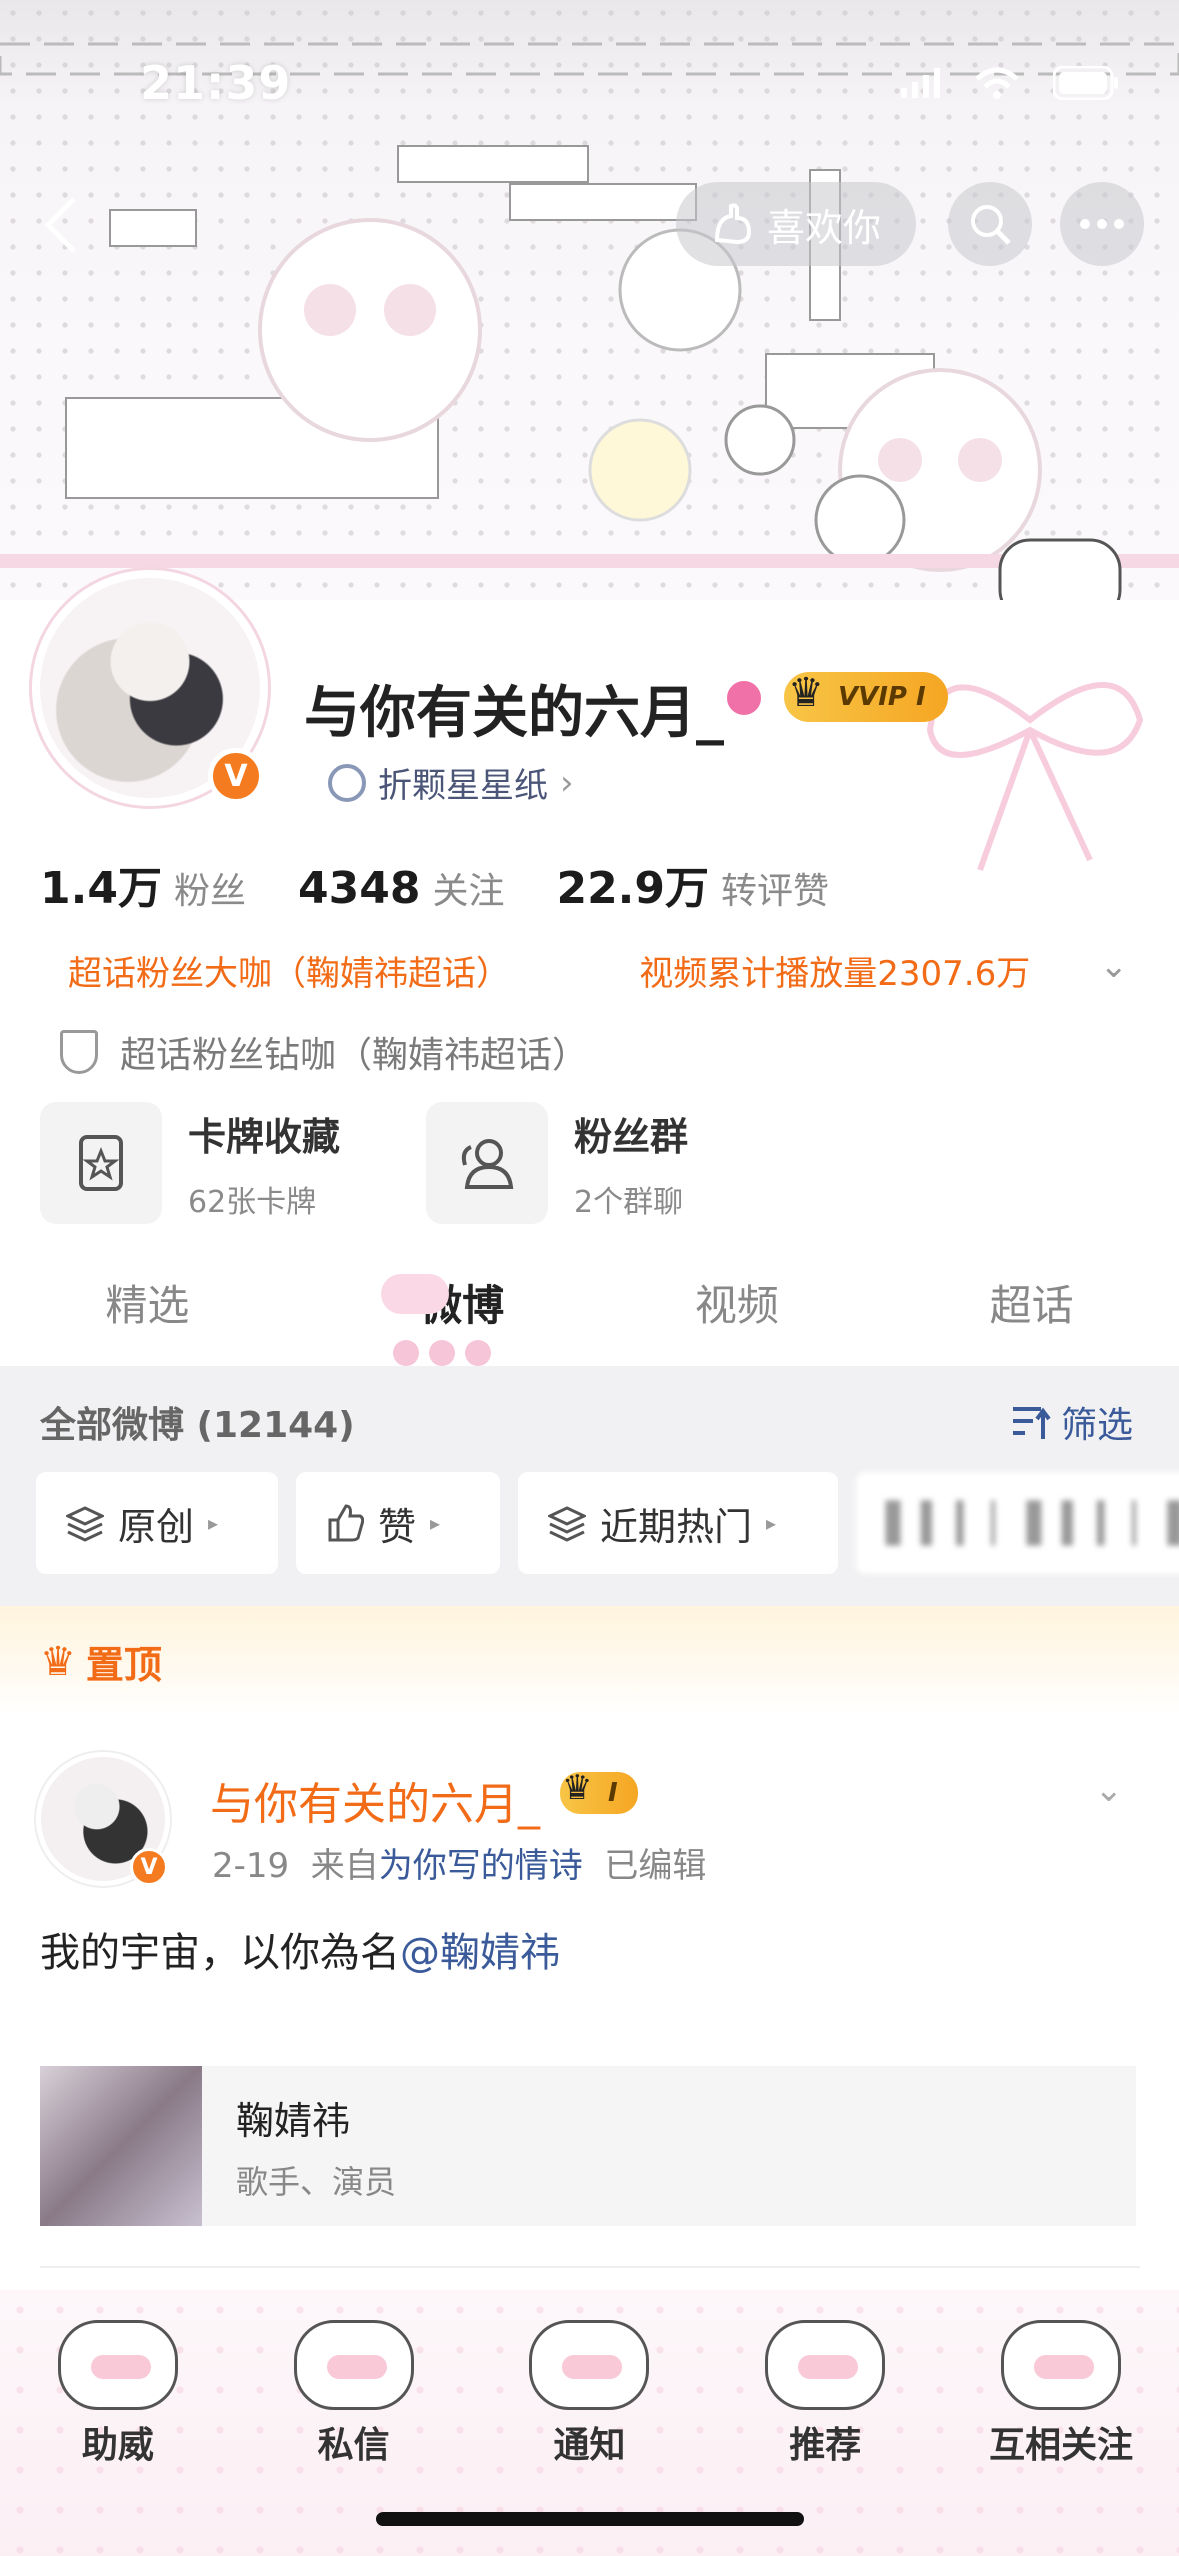 This screenshot has width=1179, height=2556. I want to click on brand-tag: 折颗星星纸 ›, so click(451, 782).